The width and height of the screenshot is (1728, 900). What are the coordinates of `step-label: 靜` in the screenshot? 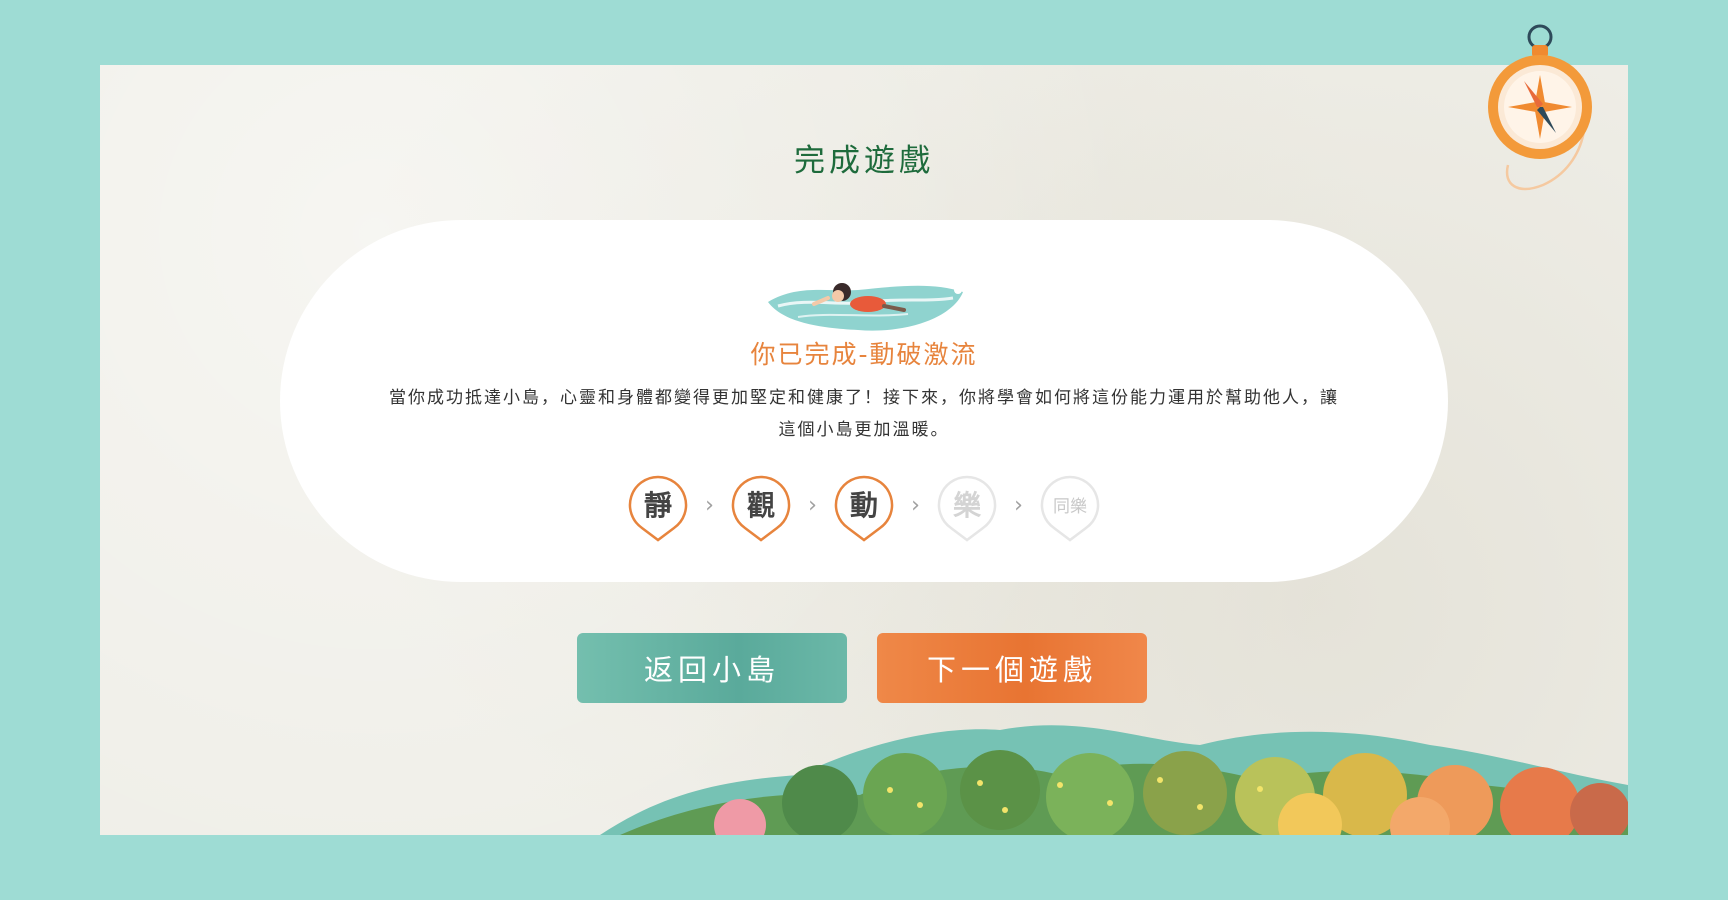 It's located at (657, 505).